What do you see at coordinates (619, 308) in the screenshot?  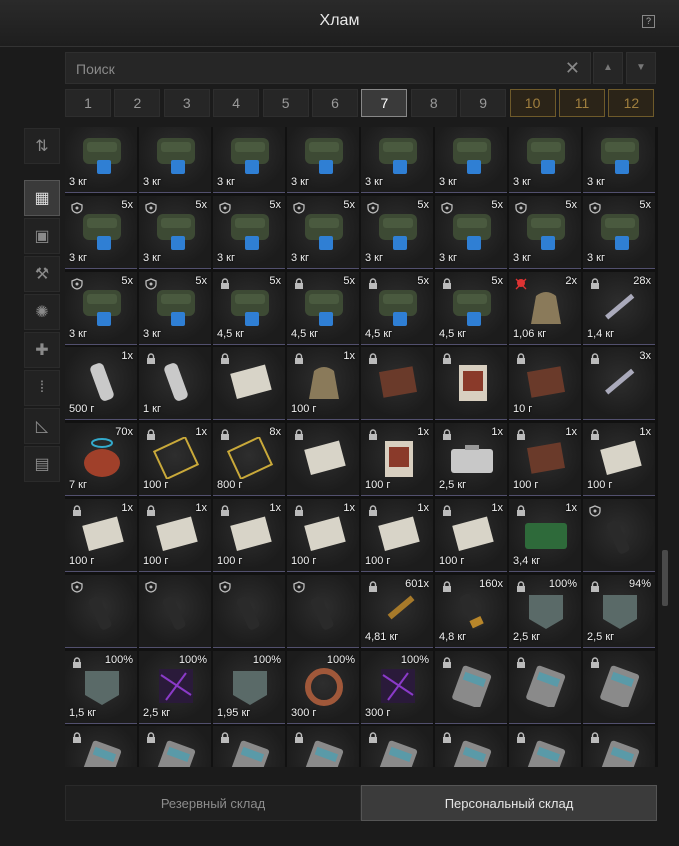 I see `inventory-slot: 28x 1,4 кг` at bounding box center [619, 308].